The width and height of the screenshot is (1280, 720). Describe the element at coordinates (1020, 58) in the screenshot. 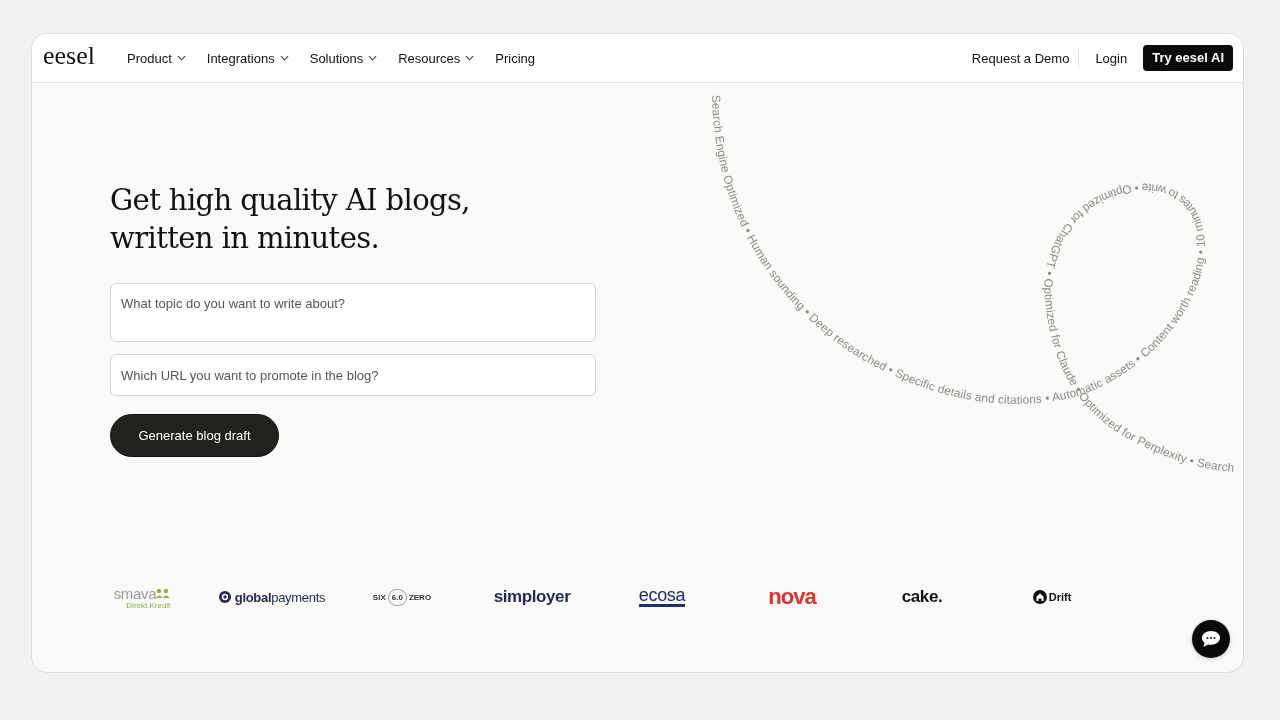

I see `header-link: Request a Demo` at that location.